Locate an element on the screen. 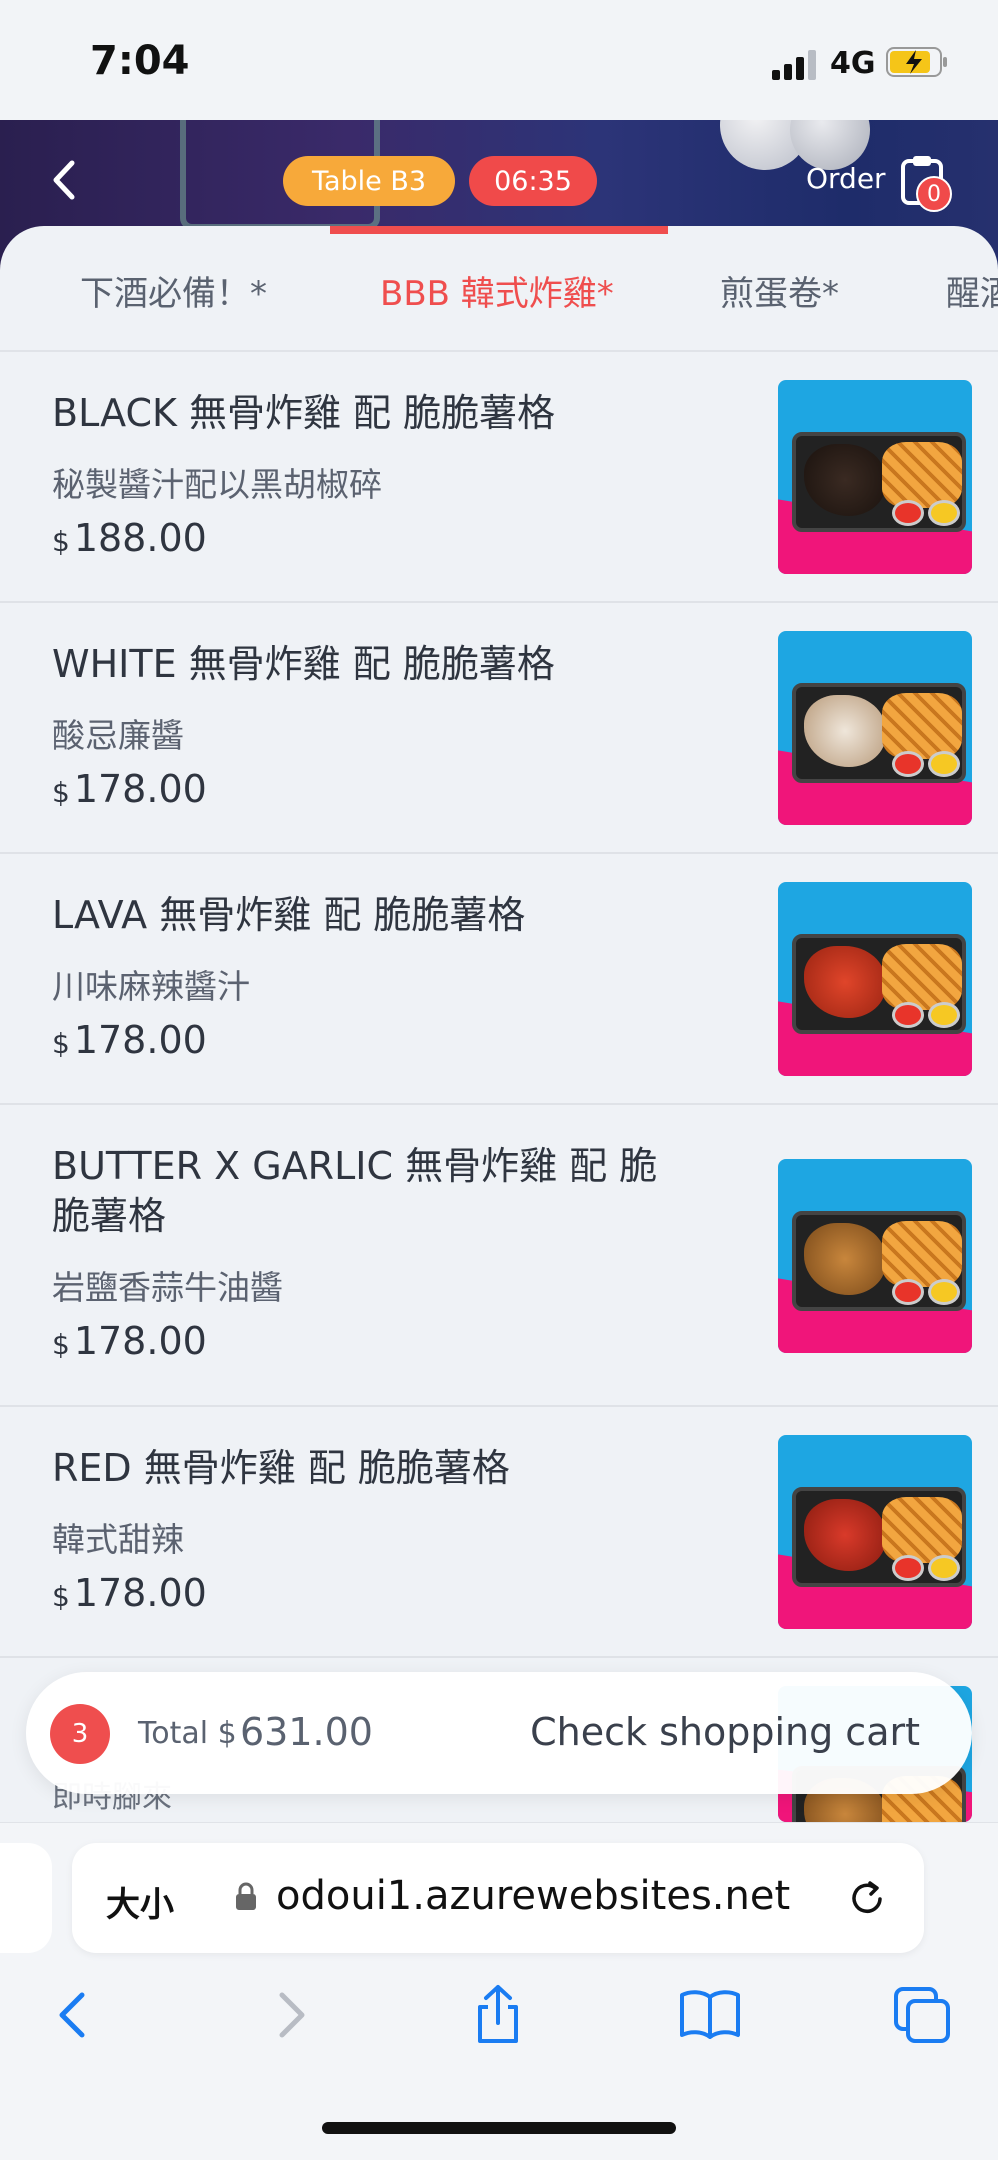  cart-total-value: 631.00 is located at coordinates (306, 1732).